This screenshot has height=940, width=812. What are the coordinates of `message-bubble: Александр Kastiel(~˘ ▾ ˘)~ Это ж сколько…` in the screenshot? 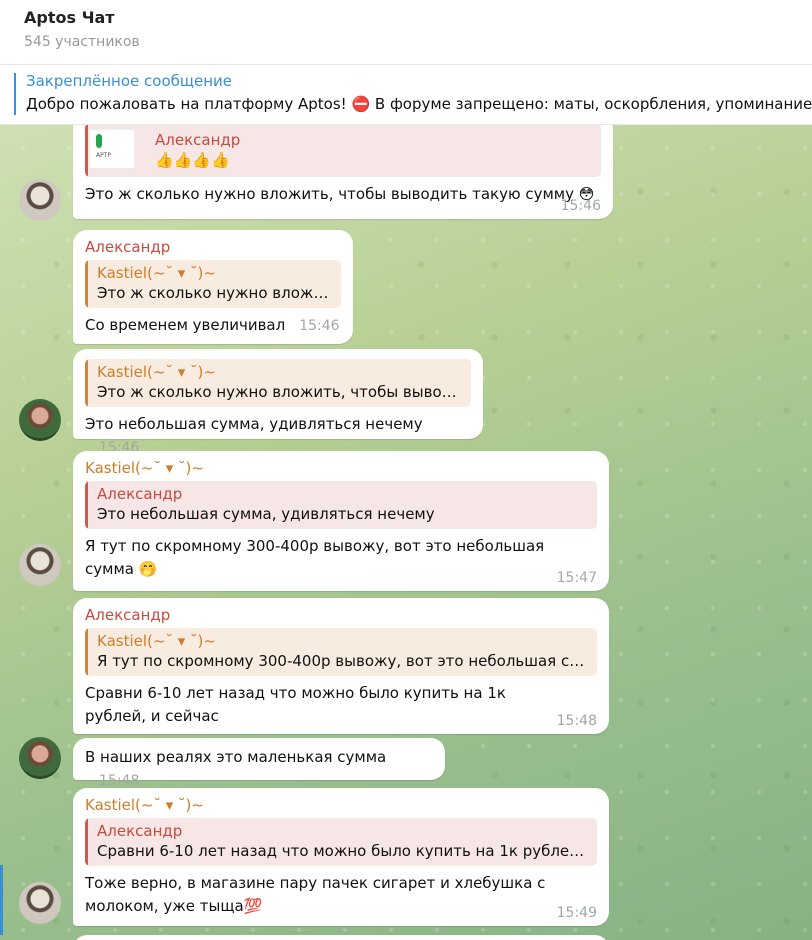 It's located at (213, 287).